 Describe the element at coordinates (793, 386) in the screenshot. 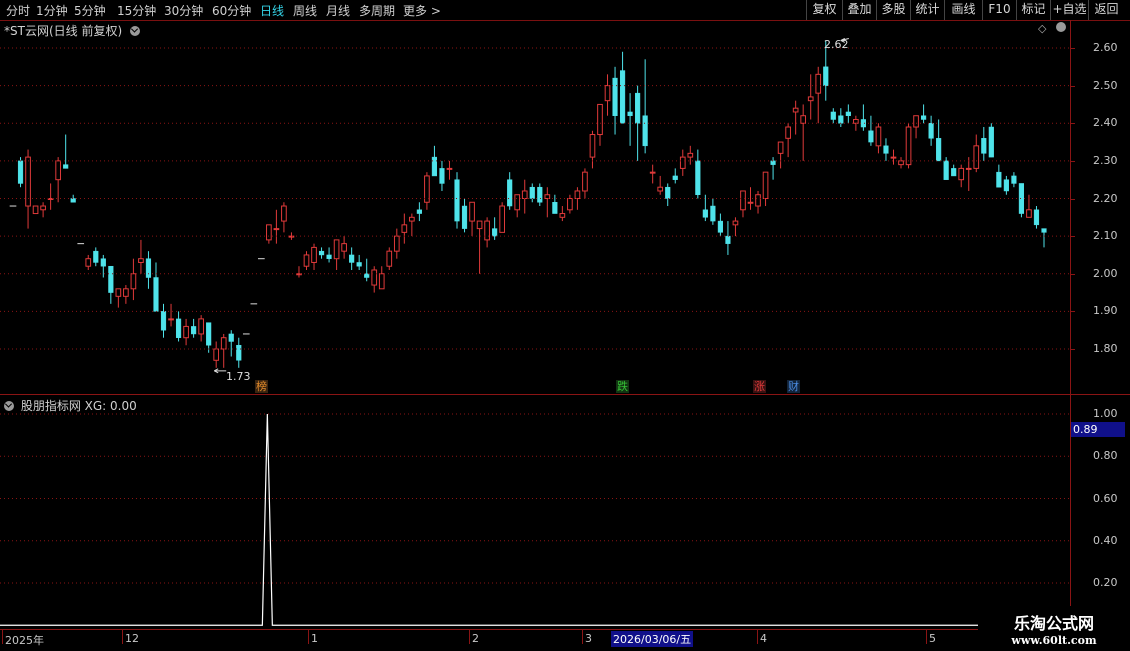

I see `marker-finance: 财` at that location.